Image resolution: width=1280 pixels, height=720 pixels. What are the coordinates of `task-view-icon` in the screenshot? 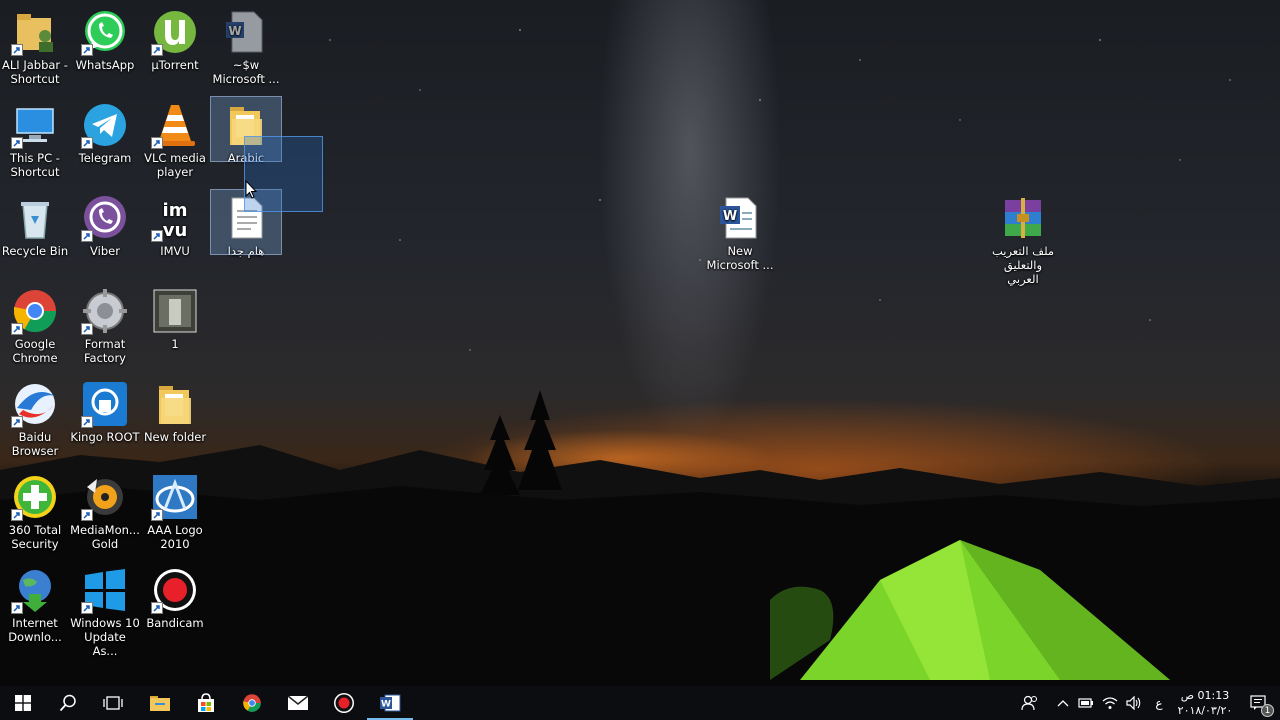 It's located at (113, 703).